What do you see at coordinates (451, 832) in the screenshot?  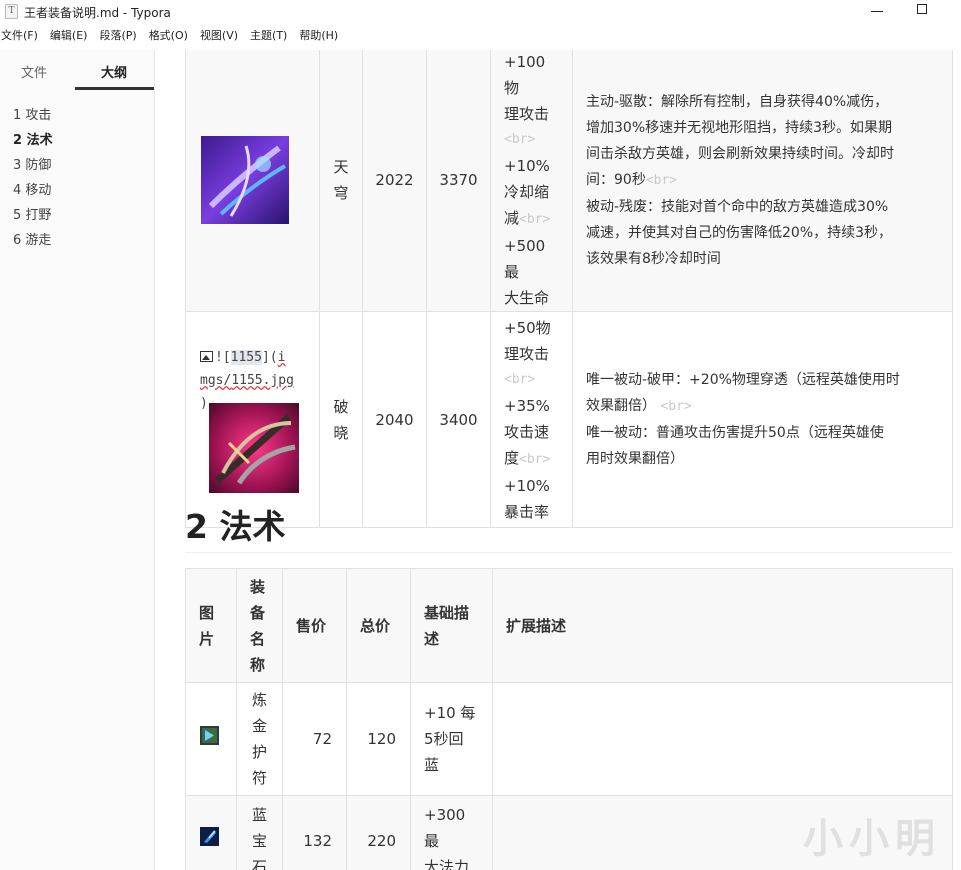 I see `base-desc-cell: +300最 大法力` at bounding box center [451, 832].